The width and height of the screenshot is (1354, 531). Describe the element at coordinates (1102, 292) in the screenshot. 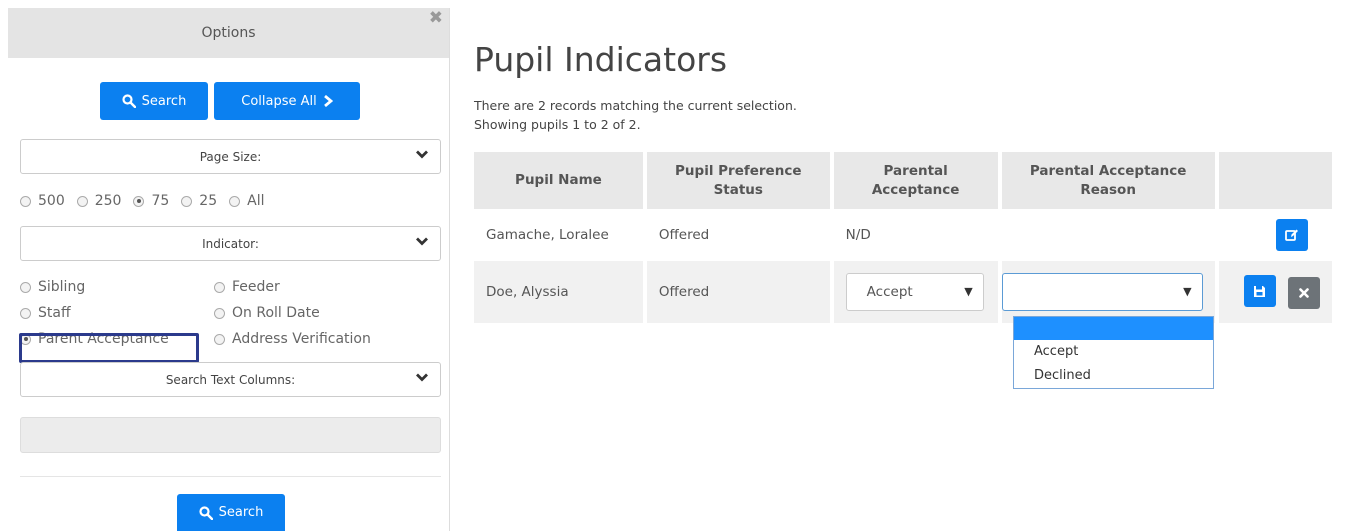

I see `acceptance-reason-select: ▼` at that location.